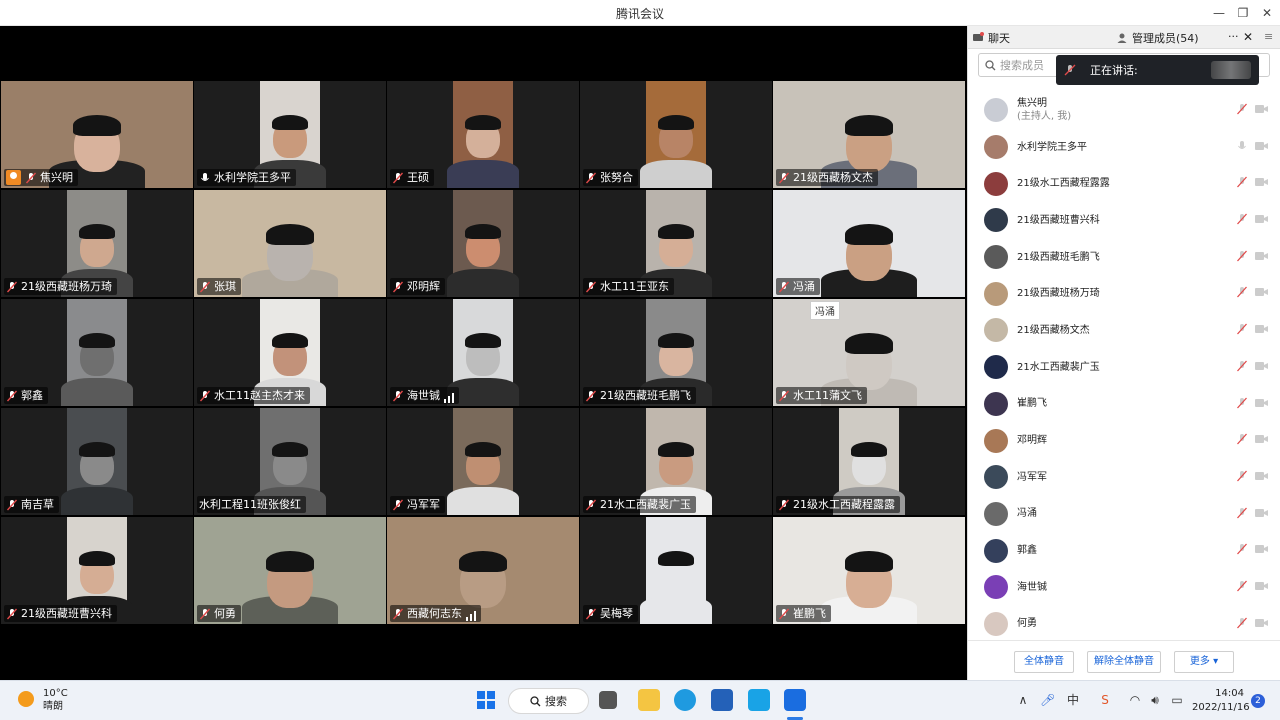 Image resolution: width=1280 pixels, height=720 pixels. What do you see at coordinates (483, 352) in the screenshot?
I see `video-tile: 海世铖` at bounding box center [483, 352].